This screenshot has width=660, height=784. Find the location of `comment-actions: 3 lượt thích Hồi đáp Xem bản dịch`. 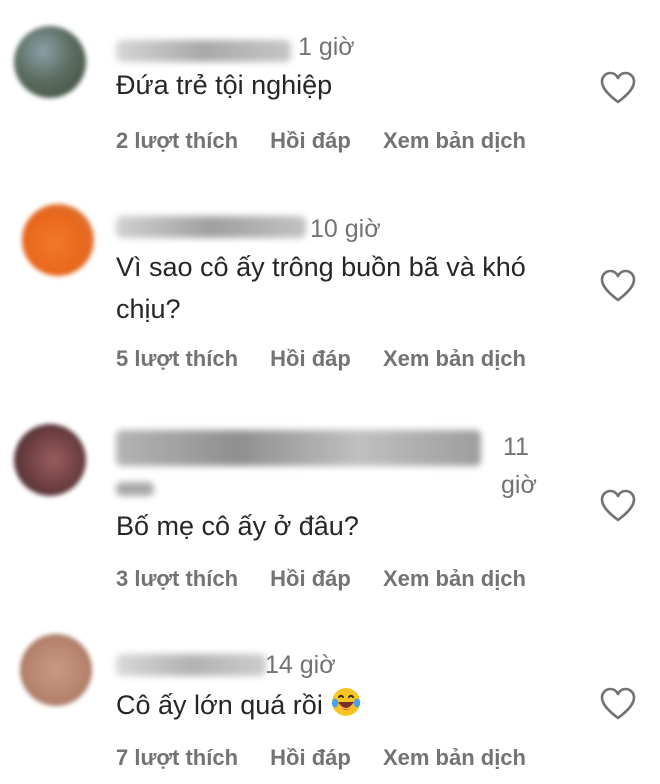

comment-actions: 3 lượt thích Hồi đáp Xem bản dịch is located at coordinates (334, 579).